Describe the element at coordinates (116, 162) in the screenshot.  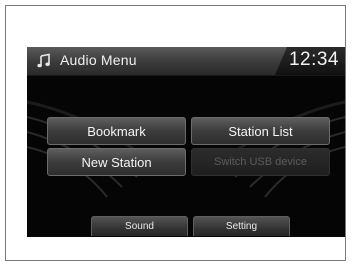
I see `new-station-button: New Station` at that location.